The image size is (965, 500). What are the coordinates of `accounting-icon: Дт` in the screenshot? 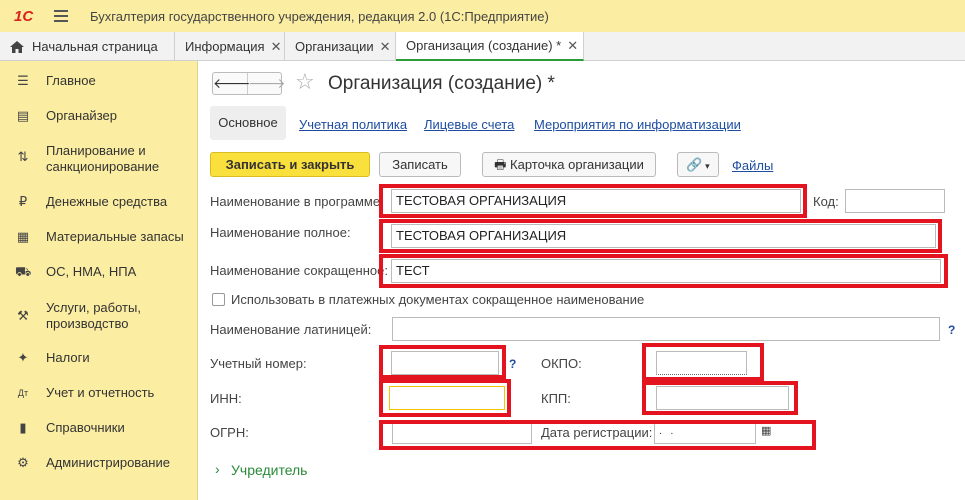 It's located at (23, 393).